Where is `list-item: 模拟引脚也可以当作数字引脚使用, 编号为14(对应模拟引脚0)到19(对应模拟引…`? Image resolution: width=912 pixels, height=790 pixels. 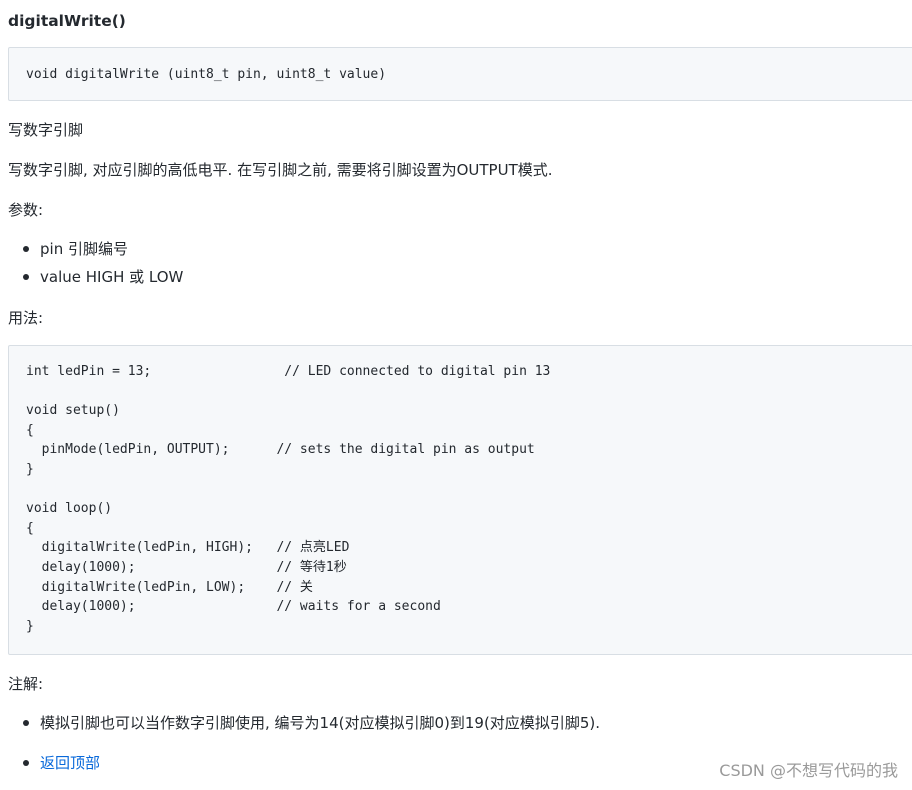 list-item: 模拟引脚也可以当作数字引脚使用, 编号为14(对应模拟引脚0)到19(对应模拟引… is located at coordinates (300, 723).